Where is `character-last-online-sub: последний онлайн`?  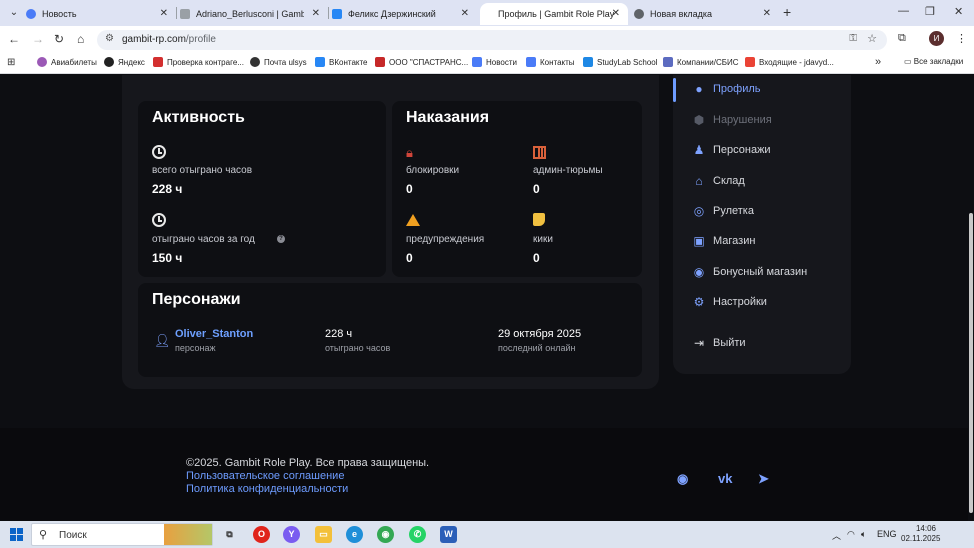
character-last-online-sub: последний онлайн is located at coordinates (537, 348).